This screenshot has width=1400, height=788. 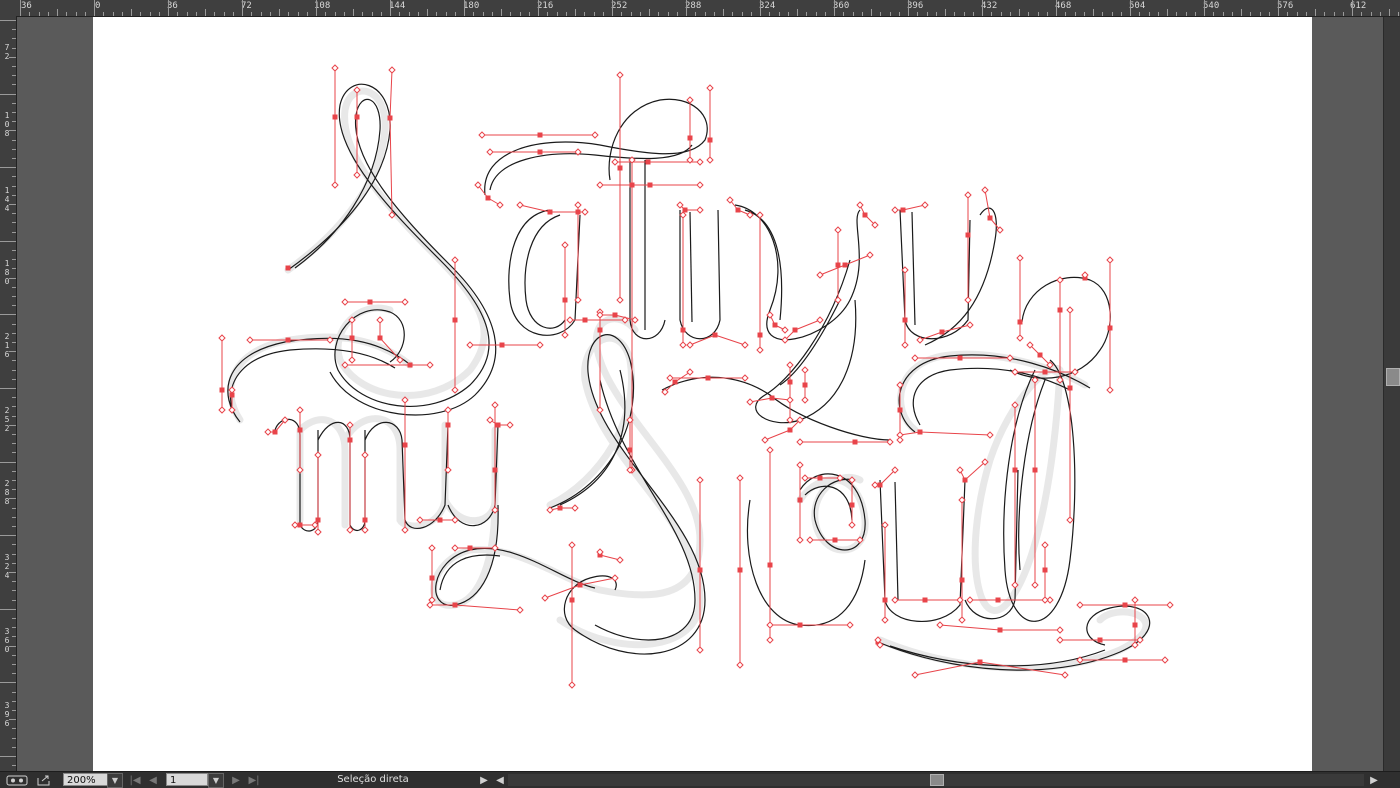 I want to click on horizontal-scroll-thumb, so click(x=937, y=780).